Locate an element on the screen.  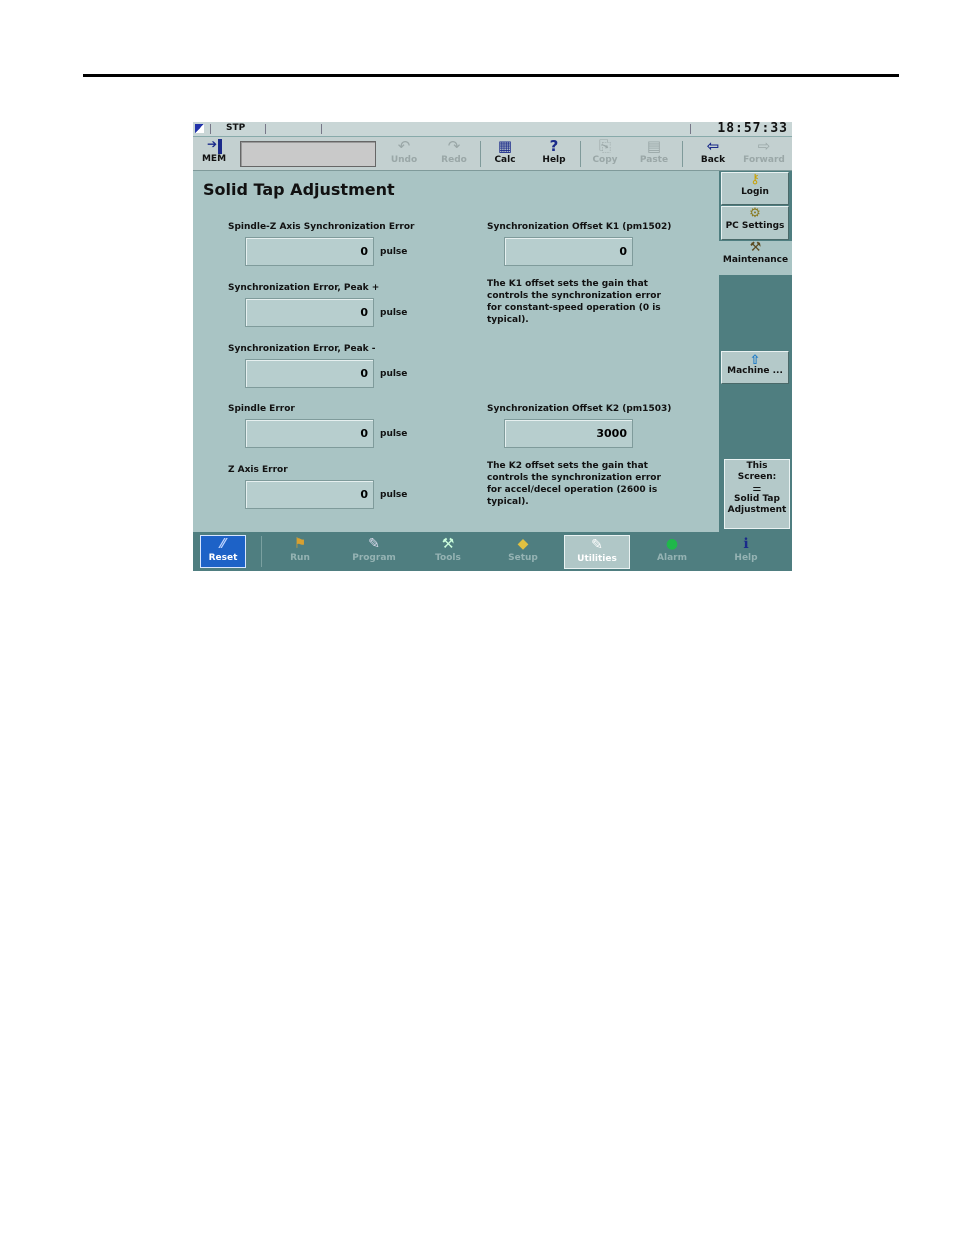
field-label-peak-plus: Synchronization Error, Peak + is located at coordinates (304, 288).